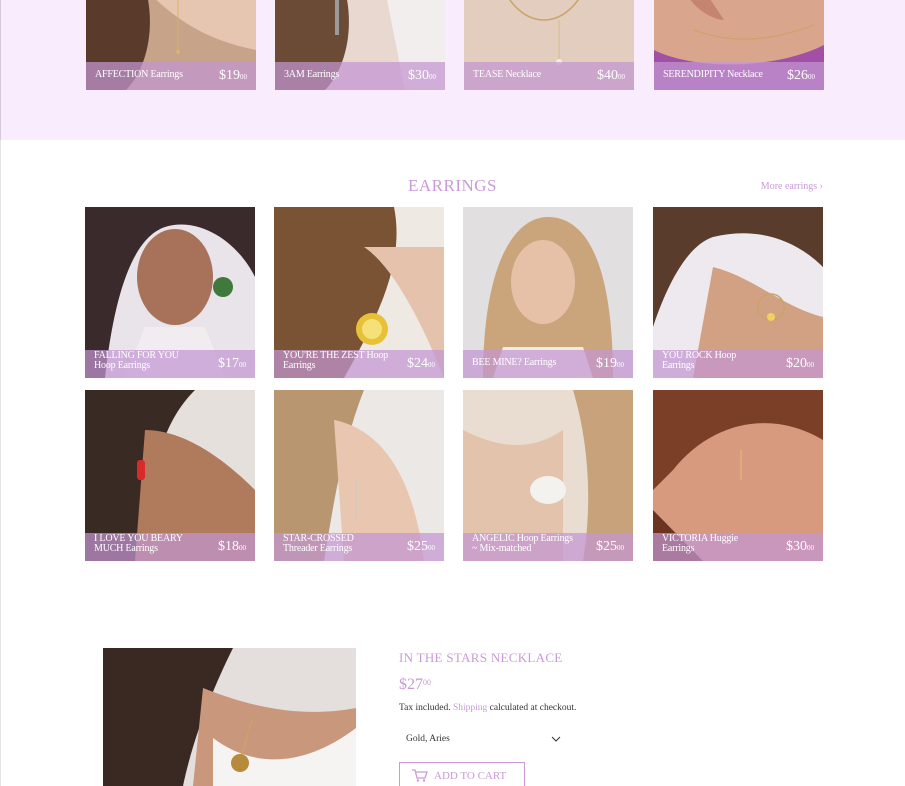 This screenshot has width=905, height=786. I want to click on product-card: I LOVE YOU BEARY MUCH Earrings $1800, so click(170, 475).